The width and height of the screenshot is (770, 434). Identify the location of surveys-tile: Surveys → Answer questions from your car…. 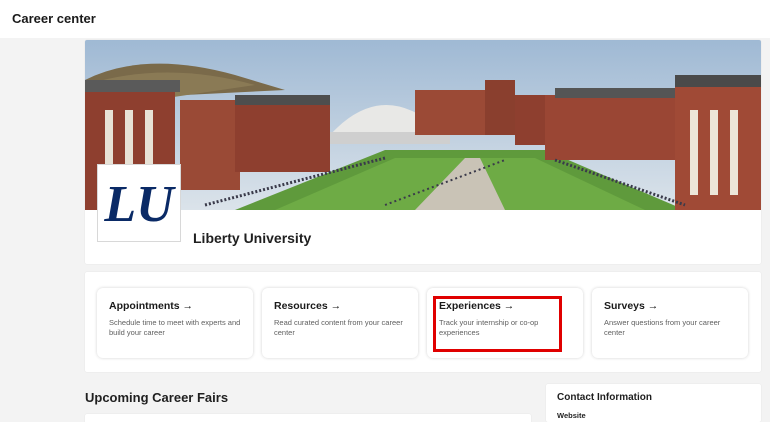
(670, 323).